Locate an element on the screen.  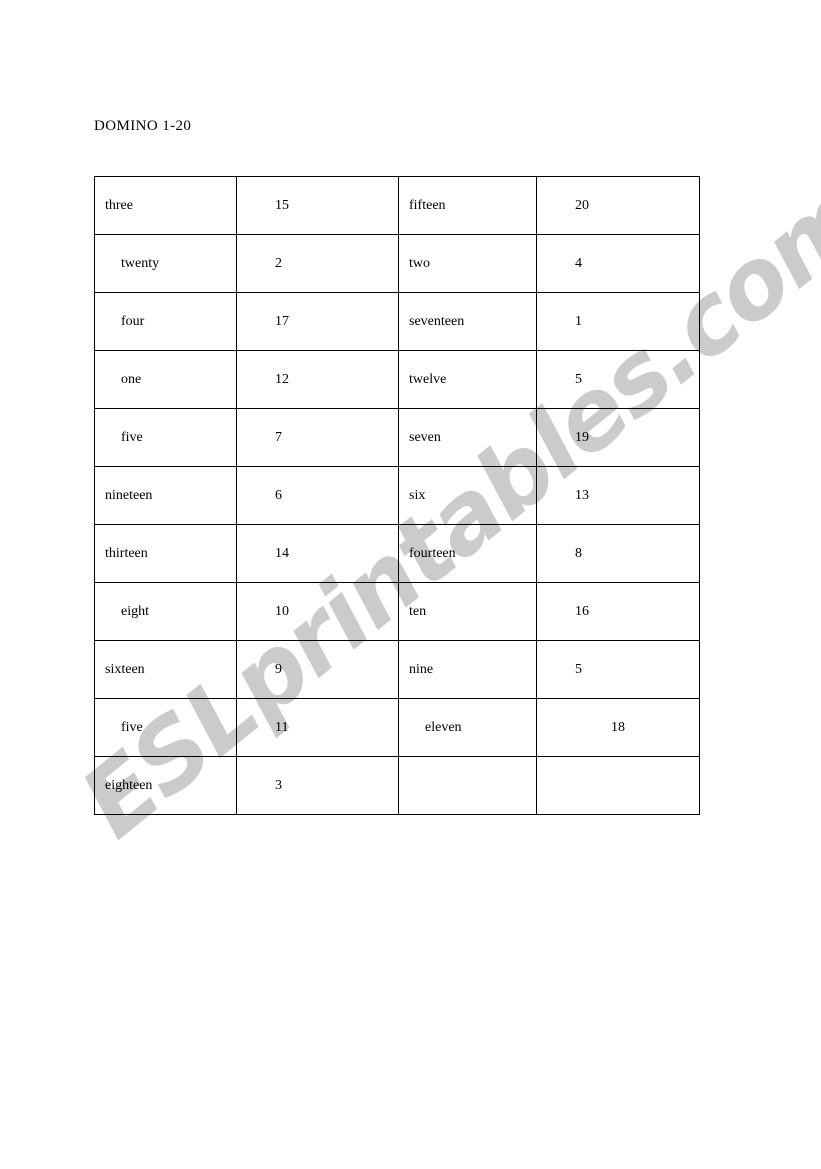
cell-number: 8 is located at coordinates (618, 553).